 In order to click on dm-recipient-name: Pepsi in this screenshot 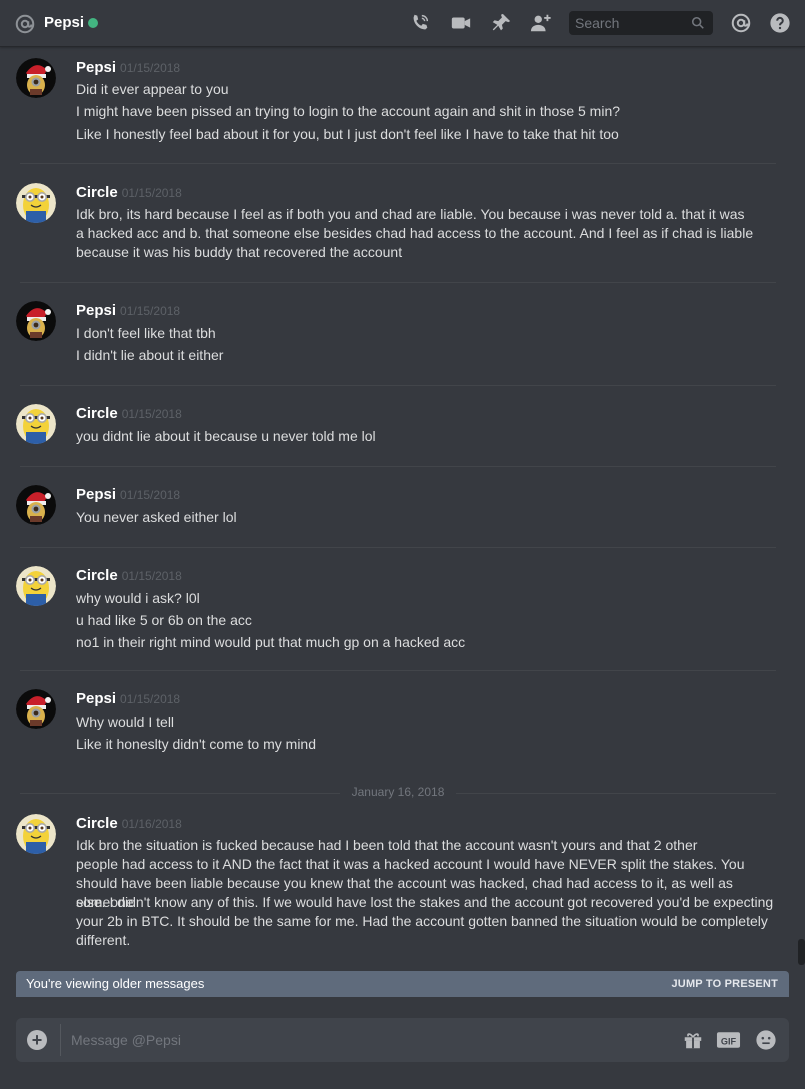, I will do `click(64, 22)`.